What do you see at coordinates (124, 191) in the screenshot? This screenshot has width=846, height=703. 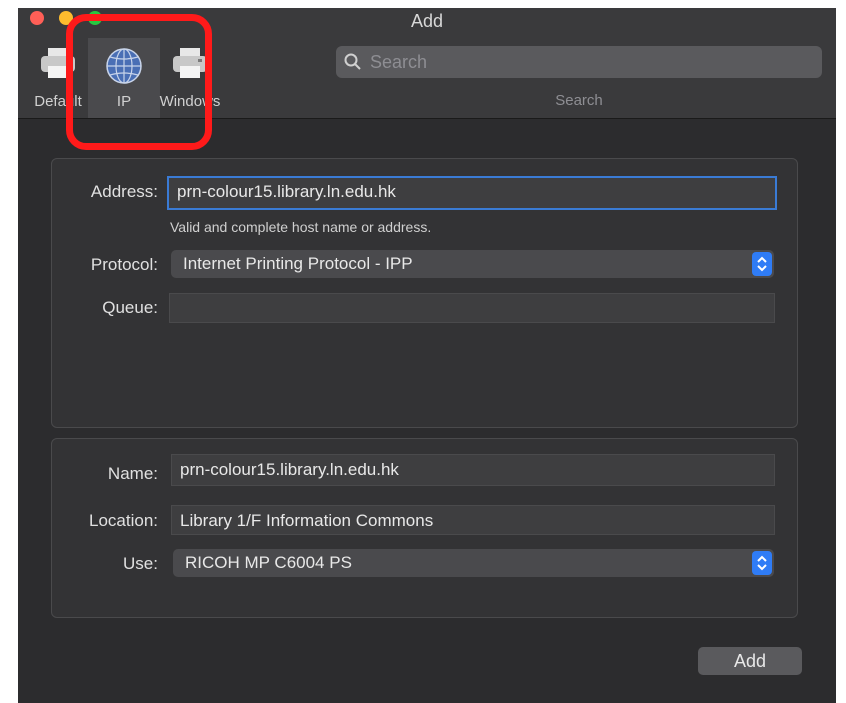 I see `address-label: Address:` at bounding box center [124, 191].